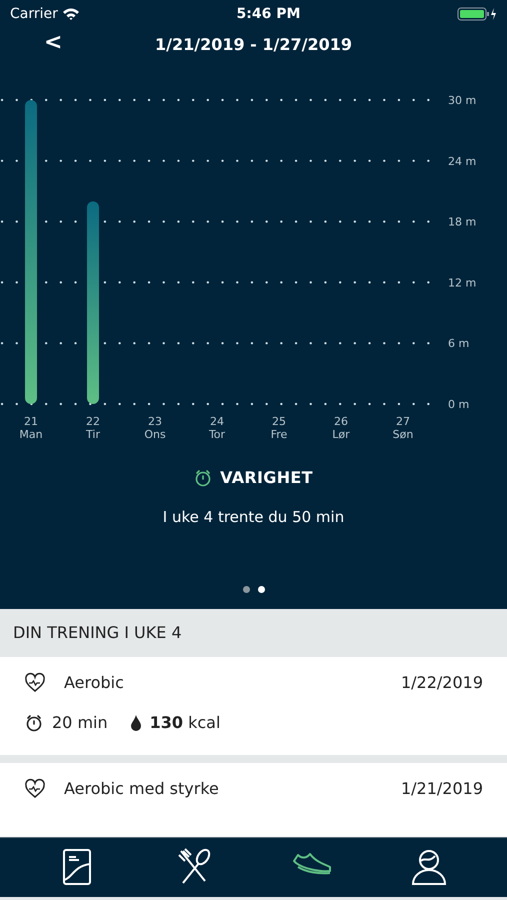  Describe the element at coordinates (71, 14) in the screenshot. I see `wifi-icon` at that location.